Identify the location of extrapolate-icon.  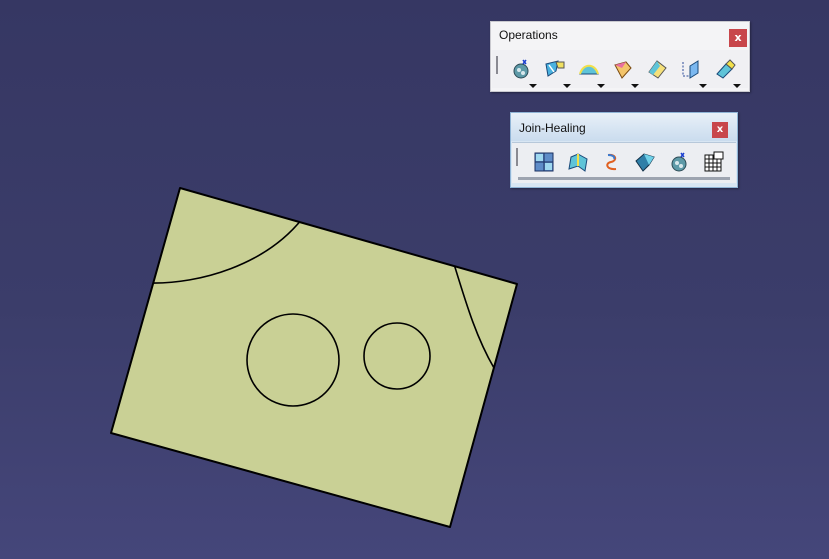
(726, 69).